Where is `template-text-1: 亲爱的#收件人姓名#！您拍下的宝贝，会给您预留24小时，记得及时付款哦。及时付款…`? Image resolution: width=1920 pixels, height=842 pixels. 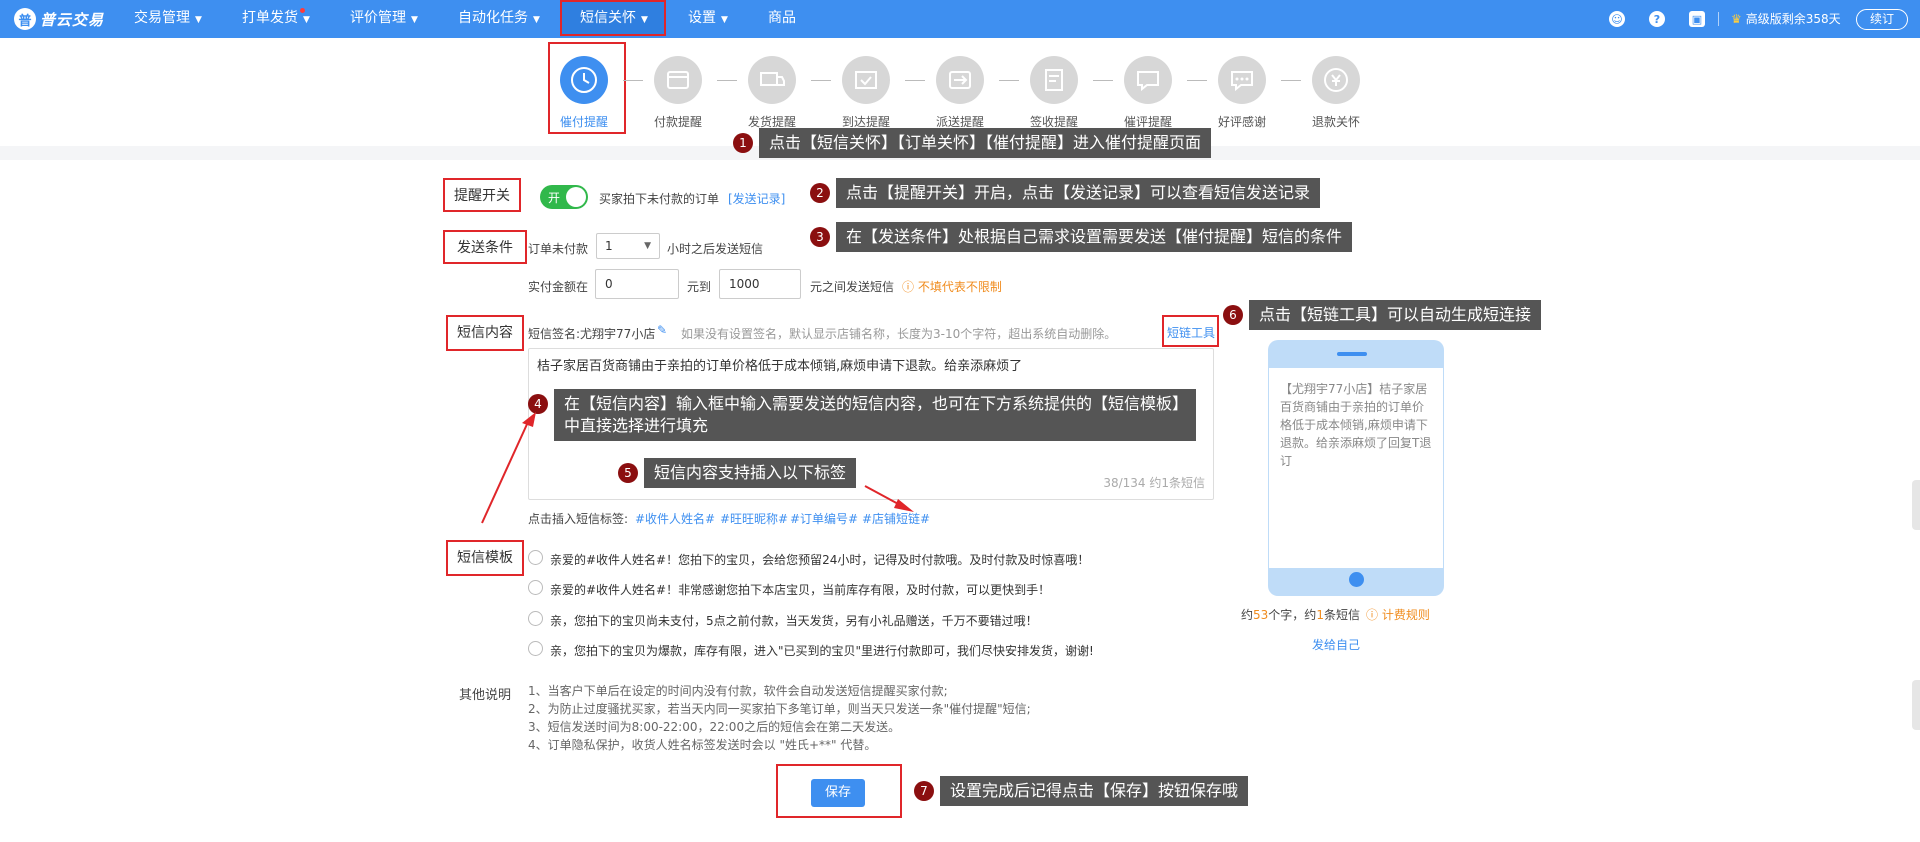 template-text-1: 亲爱的#收件人姓名#！您拍下的宝贝，会给您预留24小时，记得及时付款哦。及时付款… is located at coordinates (819, 559).